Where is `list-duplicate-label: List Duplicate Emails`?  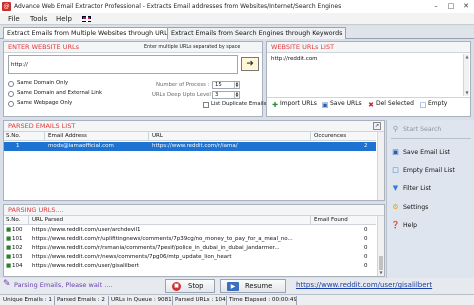
list-duplicate-label: List Duplicate Emails is located at coordinates (239, 104).